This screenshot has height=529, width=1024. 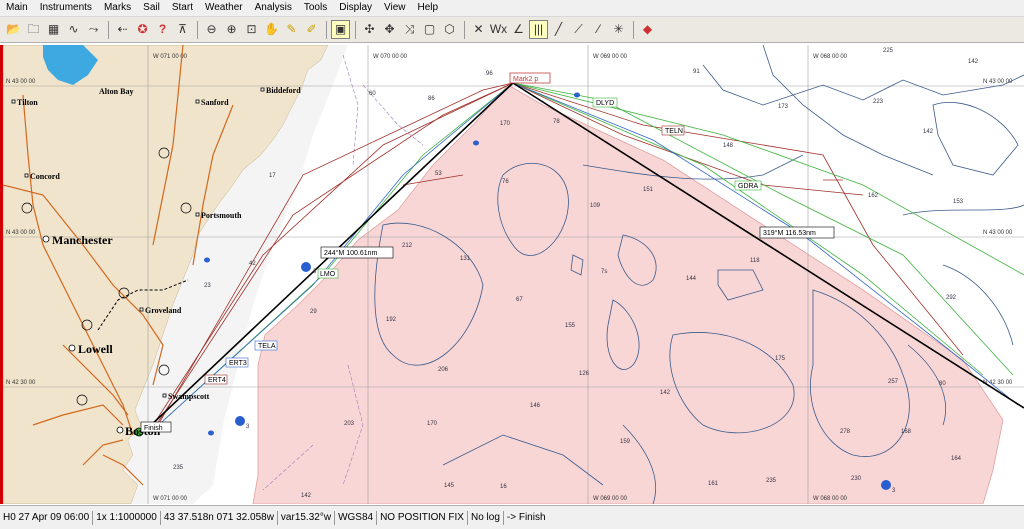 I want to click on depth-sounding: 118, so click(x=755, y=261).